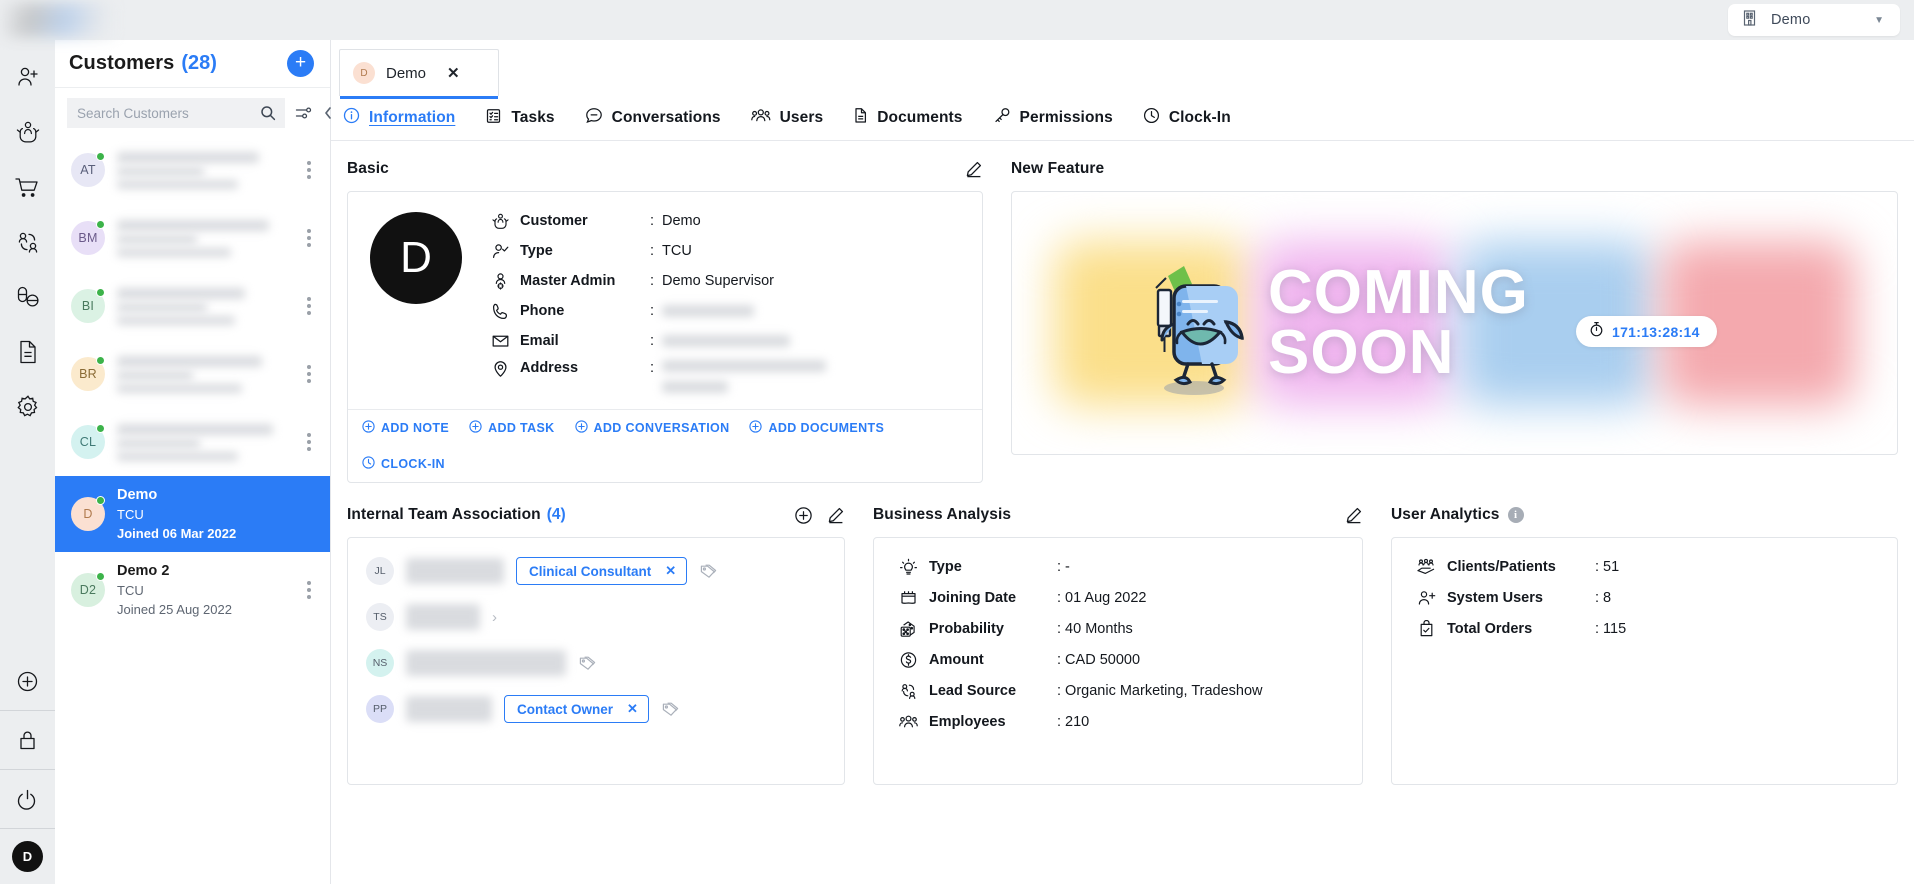 The width and height of the screenshot is (1914, 884). Describe the element at coordinates (419, 74) in the screenshot. I see `tab-demo: D Demo ✕` at that location.